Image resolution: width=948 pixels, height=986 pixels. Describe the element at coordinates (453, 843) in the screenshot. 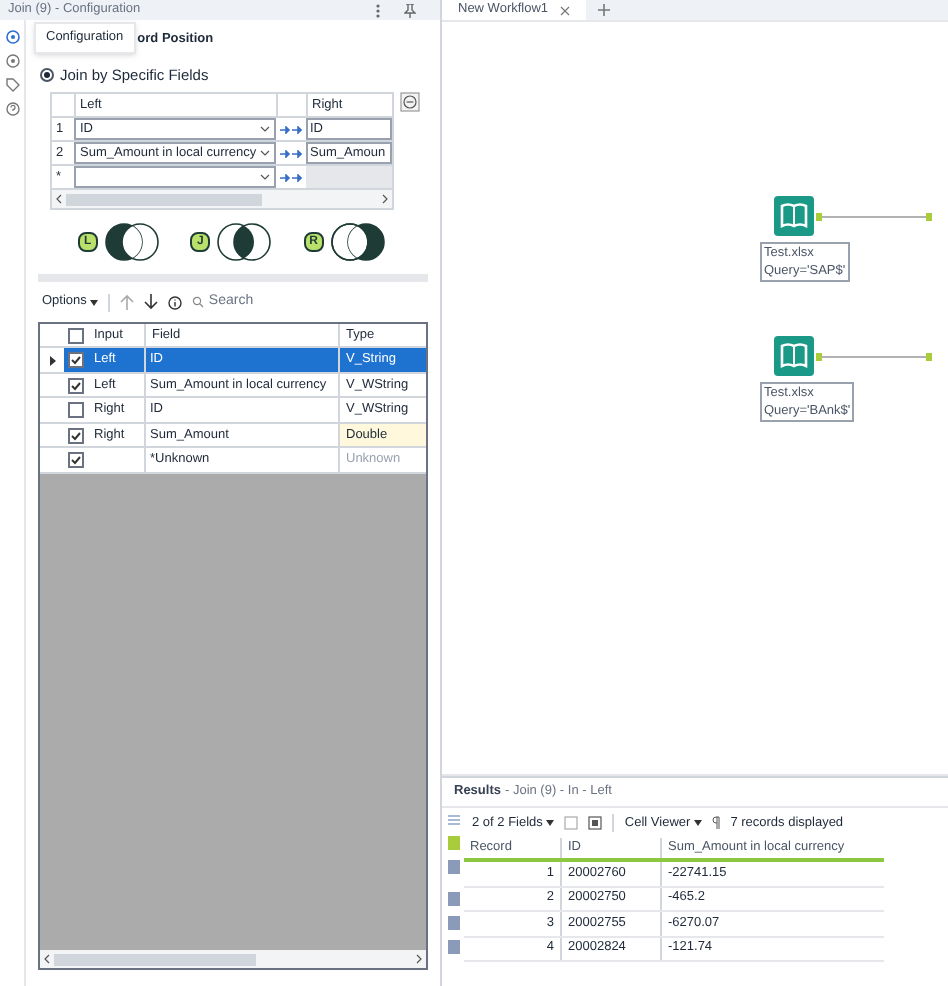

I see `input-anchor-icon` at that location.